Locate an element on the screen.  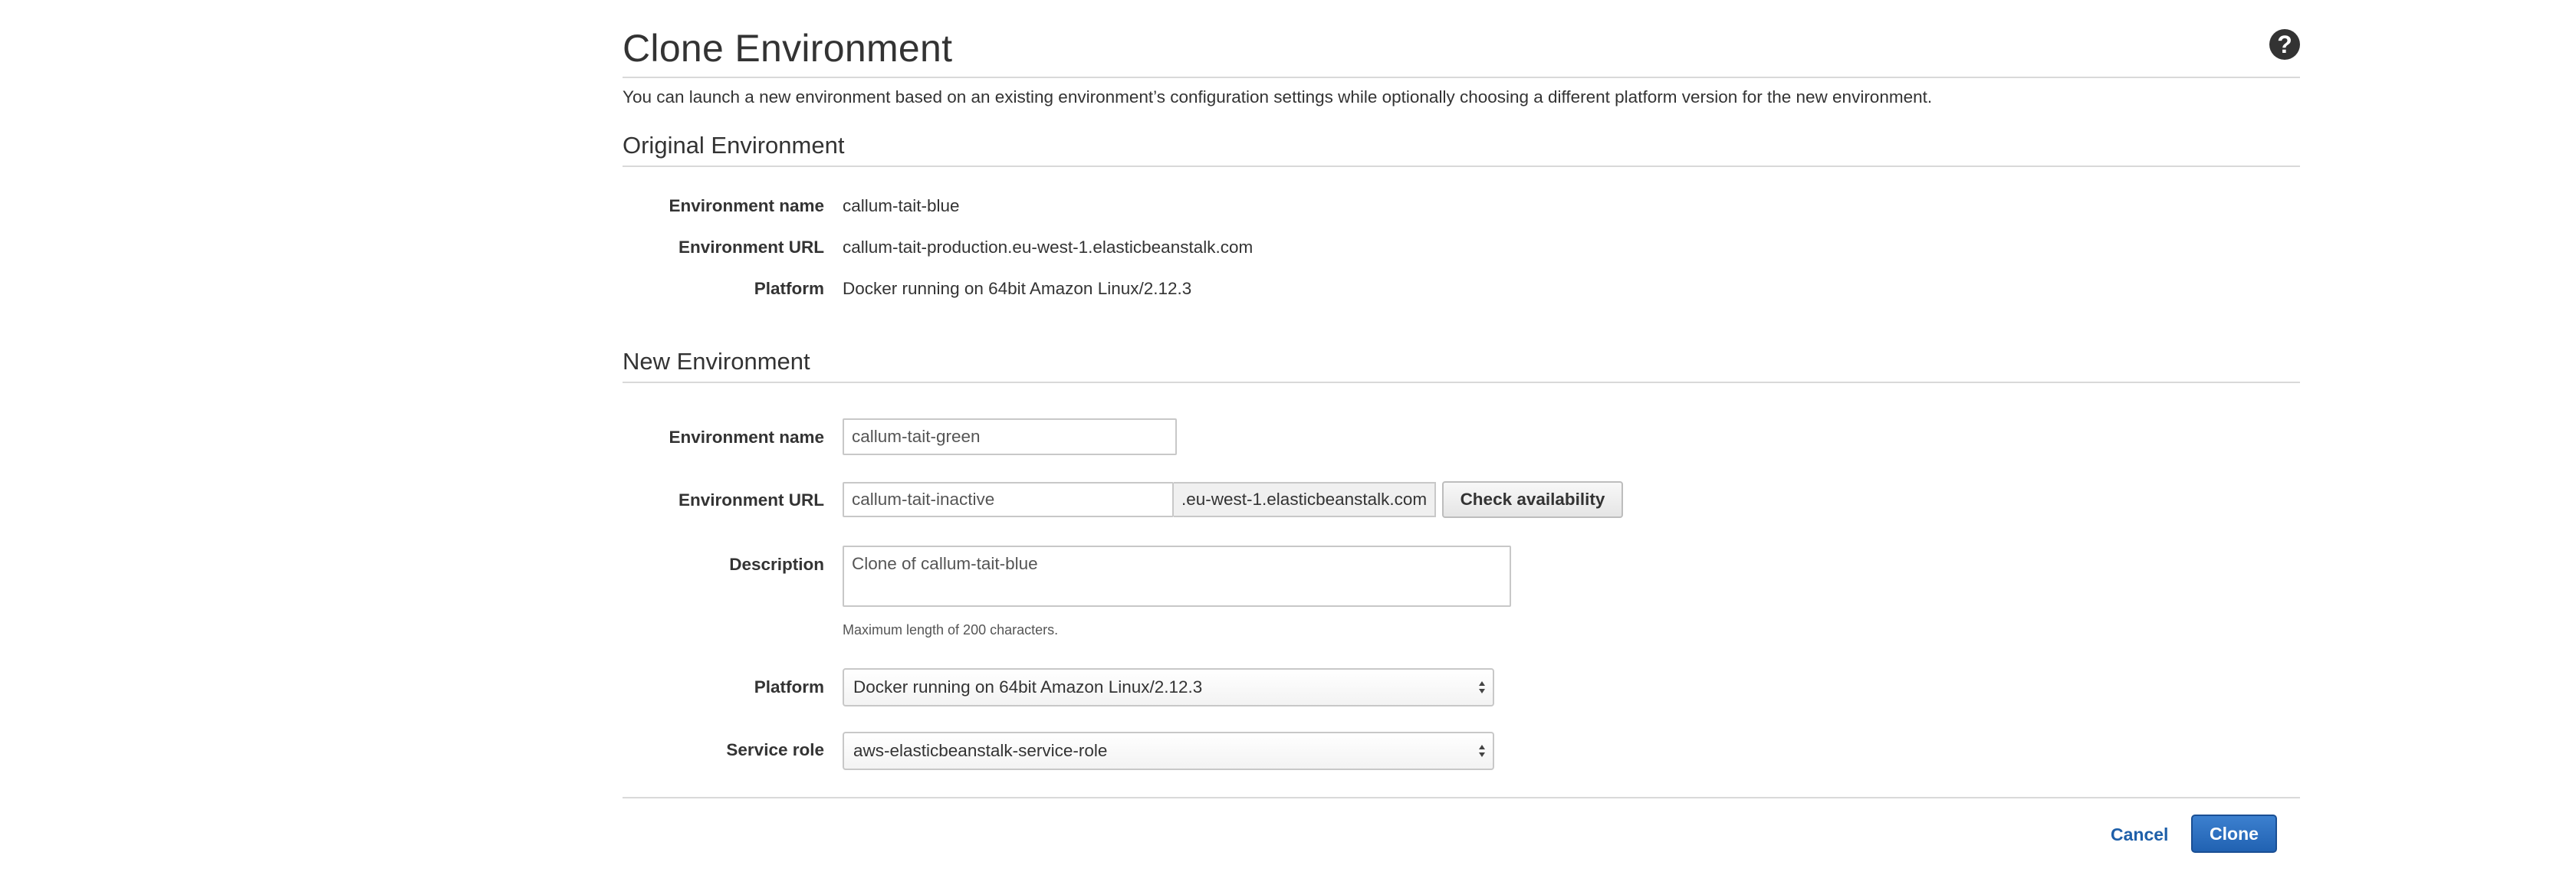
question-mark-icon: ? is located at coordinates (2284, 44).